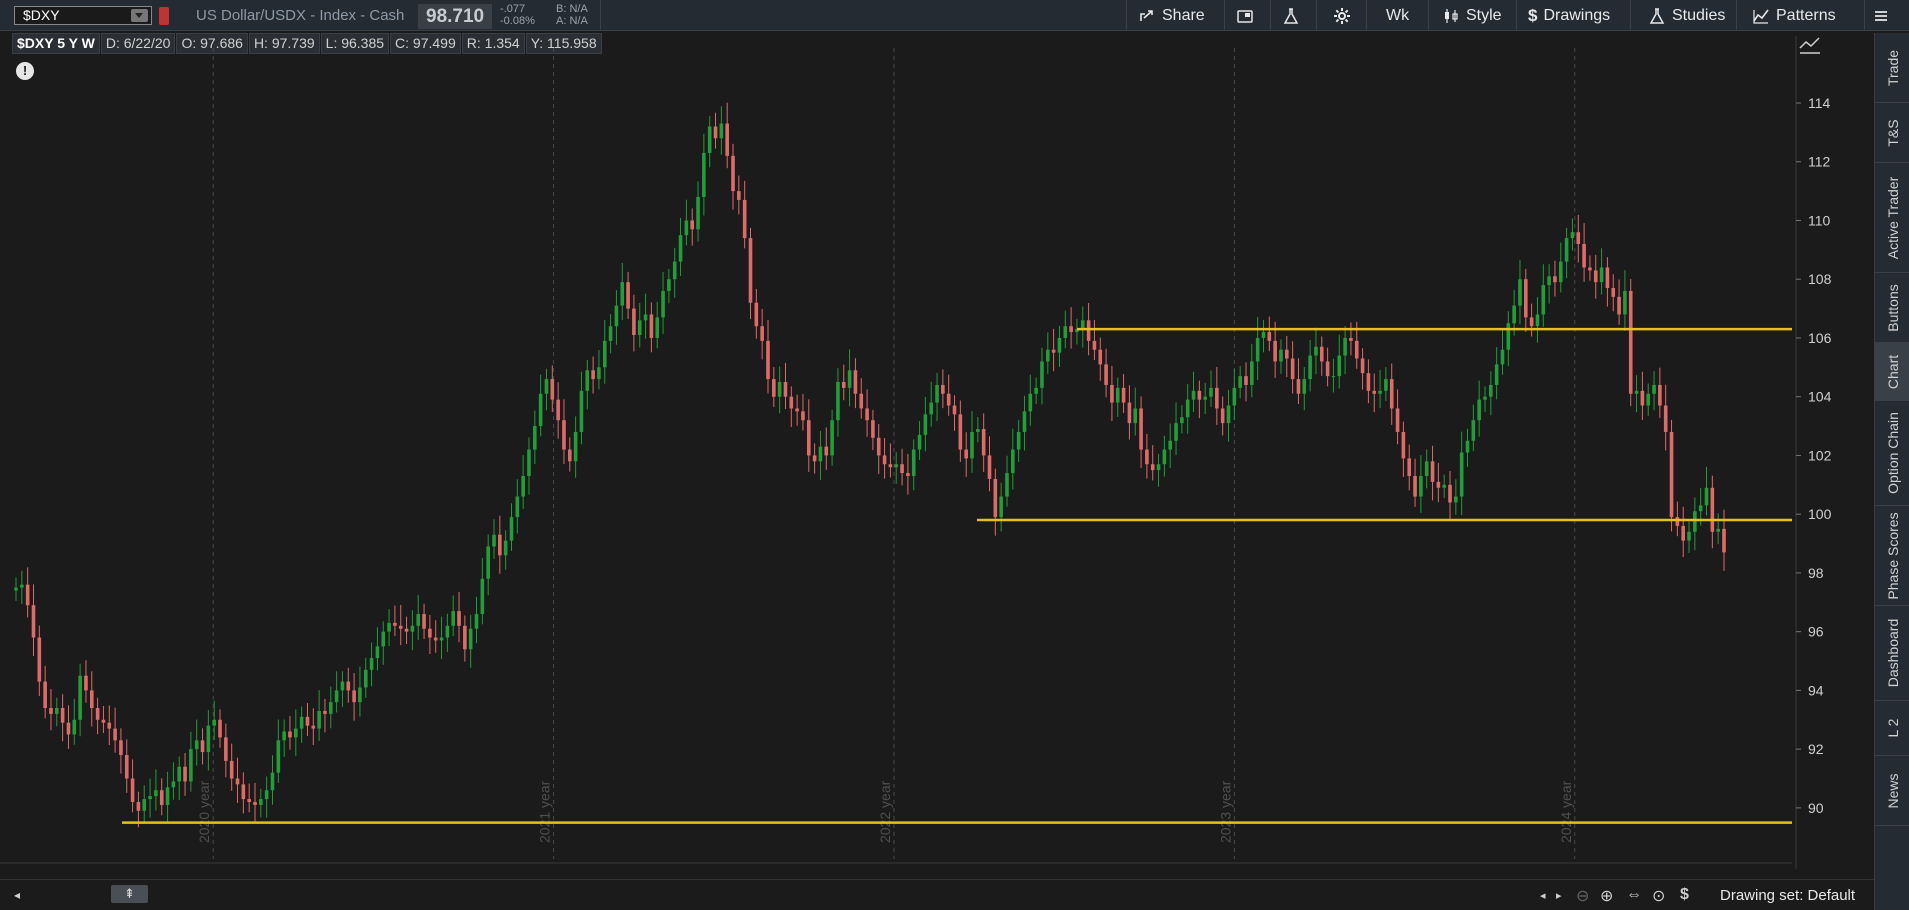  What do you see at coordinates (1892, 791) in the screenshot?
I see `side-tab-news: News` at bounding box center [1892, 791].